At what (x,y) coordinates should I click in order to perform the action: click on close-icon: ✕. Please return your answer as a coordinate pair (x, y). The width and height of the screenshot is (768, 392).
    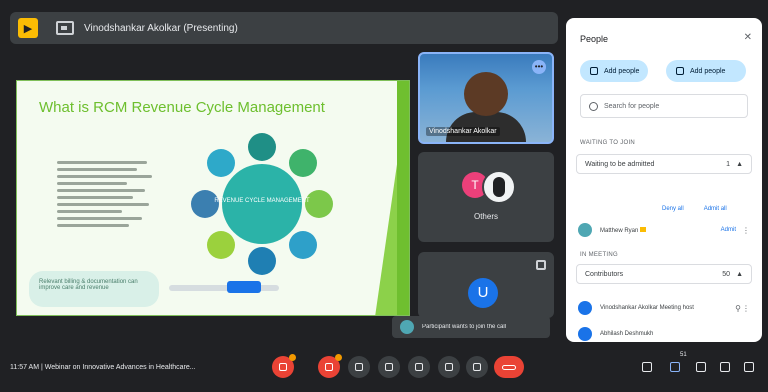
    Looking at the image, I should click on (748, 37).